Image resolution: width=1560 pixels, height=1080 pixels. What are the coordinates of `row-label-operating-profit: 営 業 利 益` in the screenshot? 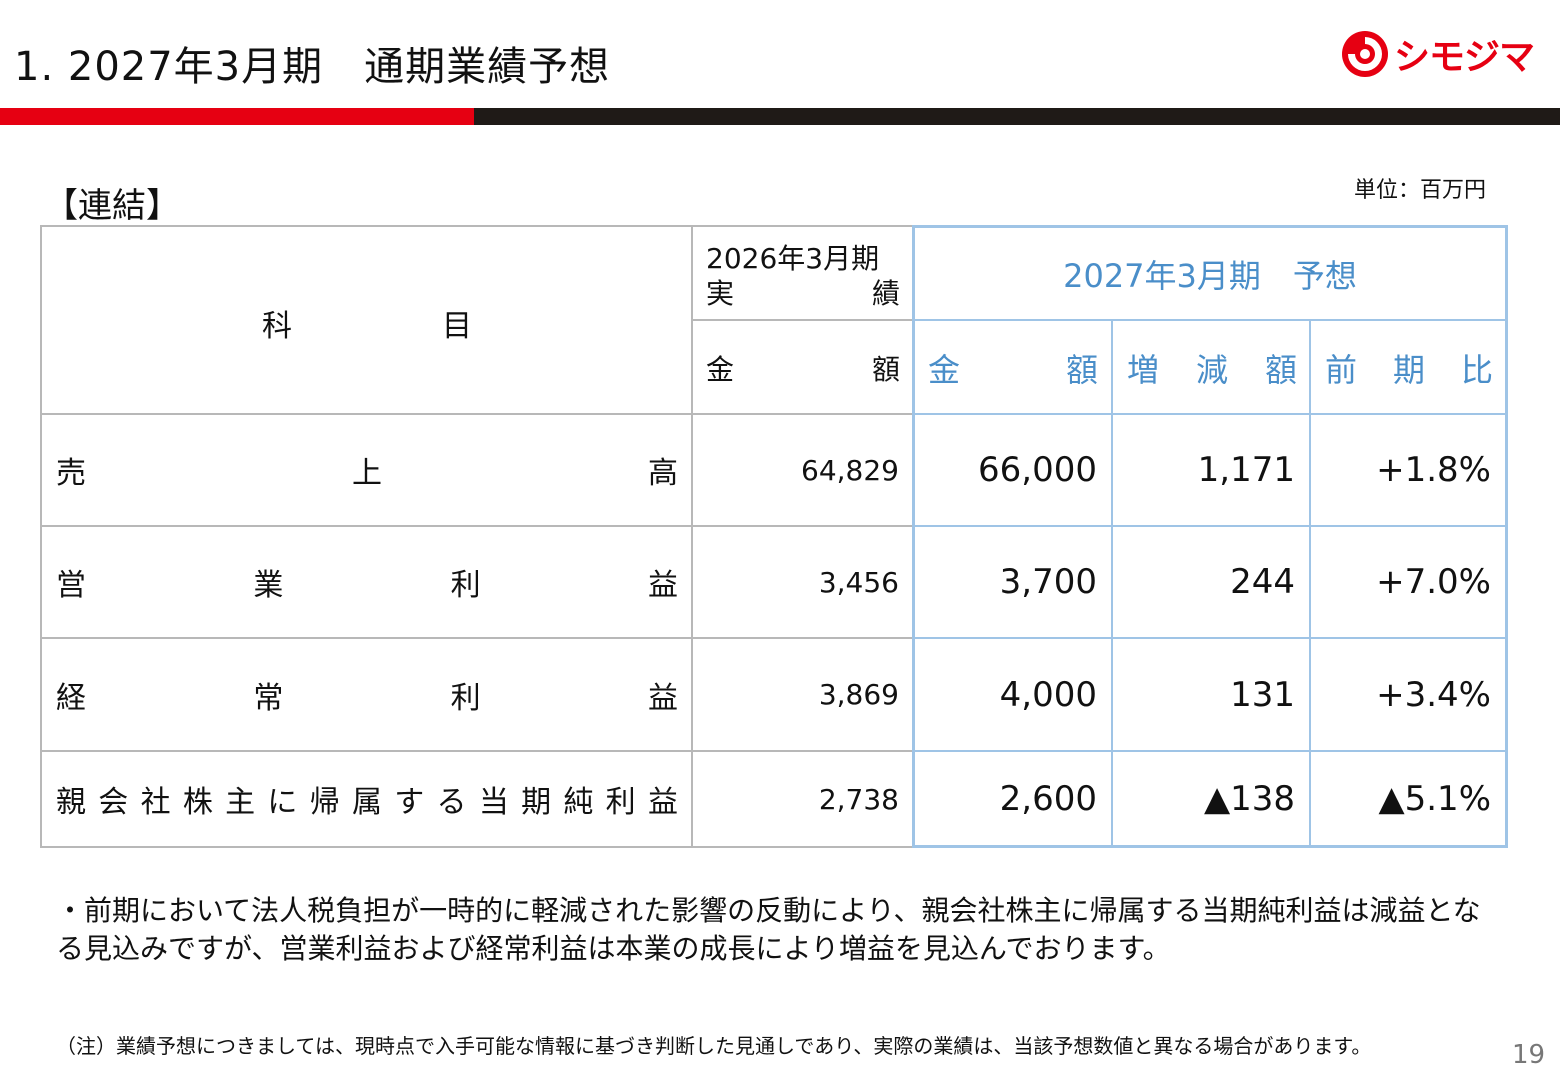 It's located at (367, 585).